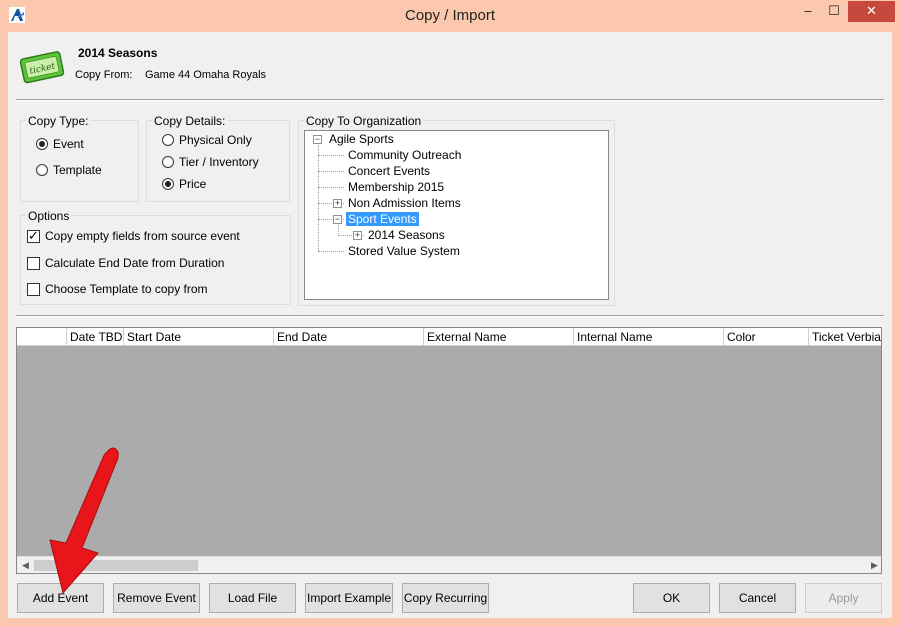 This screenshot has height=626, width=900. What do you see at coordinates (406, 235) in the screenshot?
I see `tree-node-2014-seasons: 2014 Seasons` at bounding box center [406, 235].